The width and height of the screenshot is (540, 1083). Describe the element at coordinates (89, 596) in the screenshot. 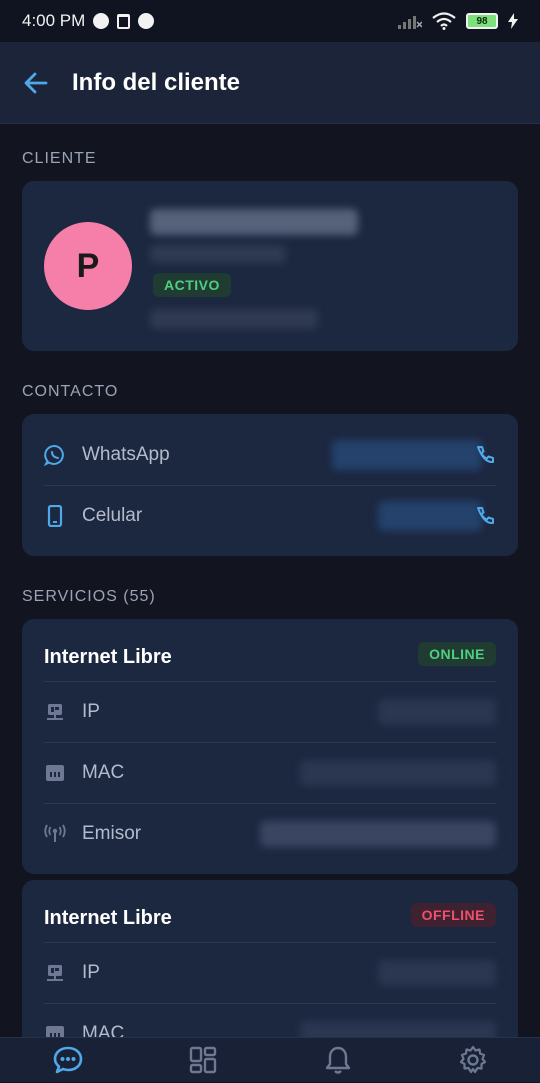

I see `section-label-servicios: SERVICIOS (55)` at that location.